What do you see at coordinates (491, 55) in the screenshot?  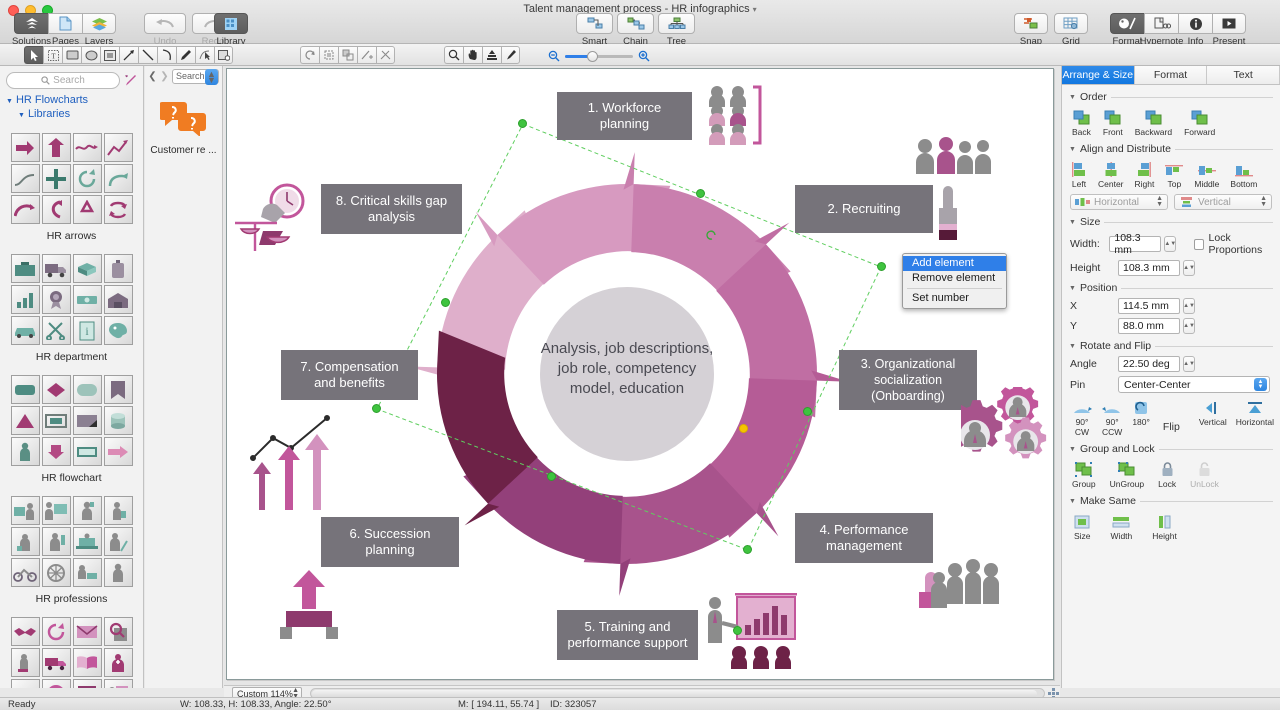 I see `fill-tool-button` at bounding box center [491, 55].